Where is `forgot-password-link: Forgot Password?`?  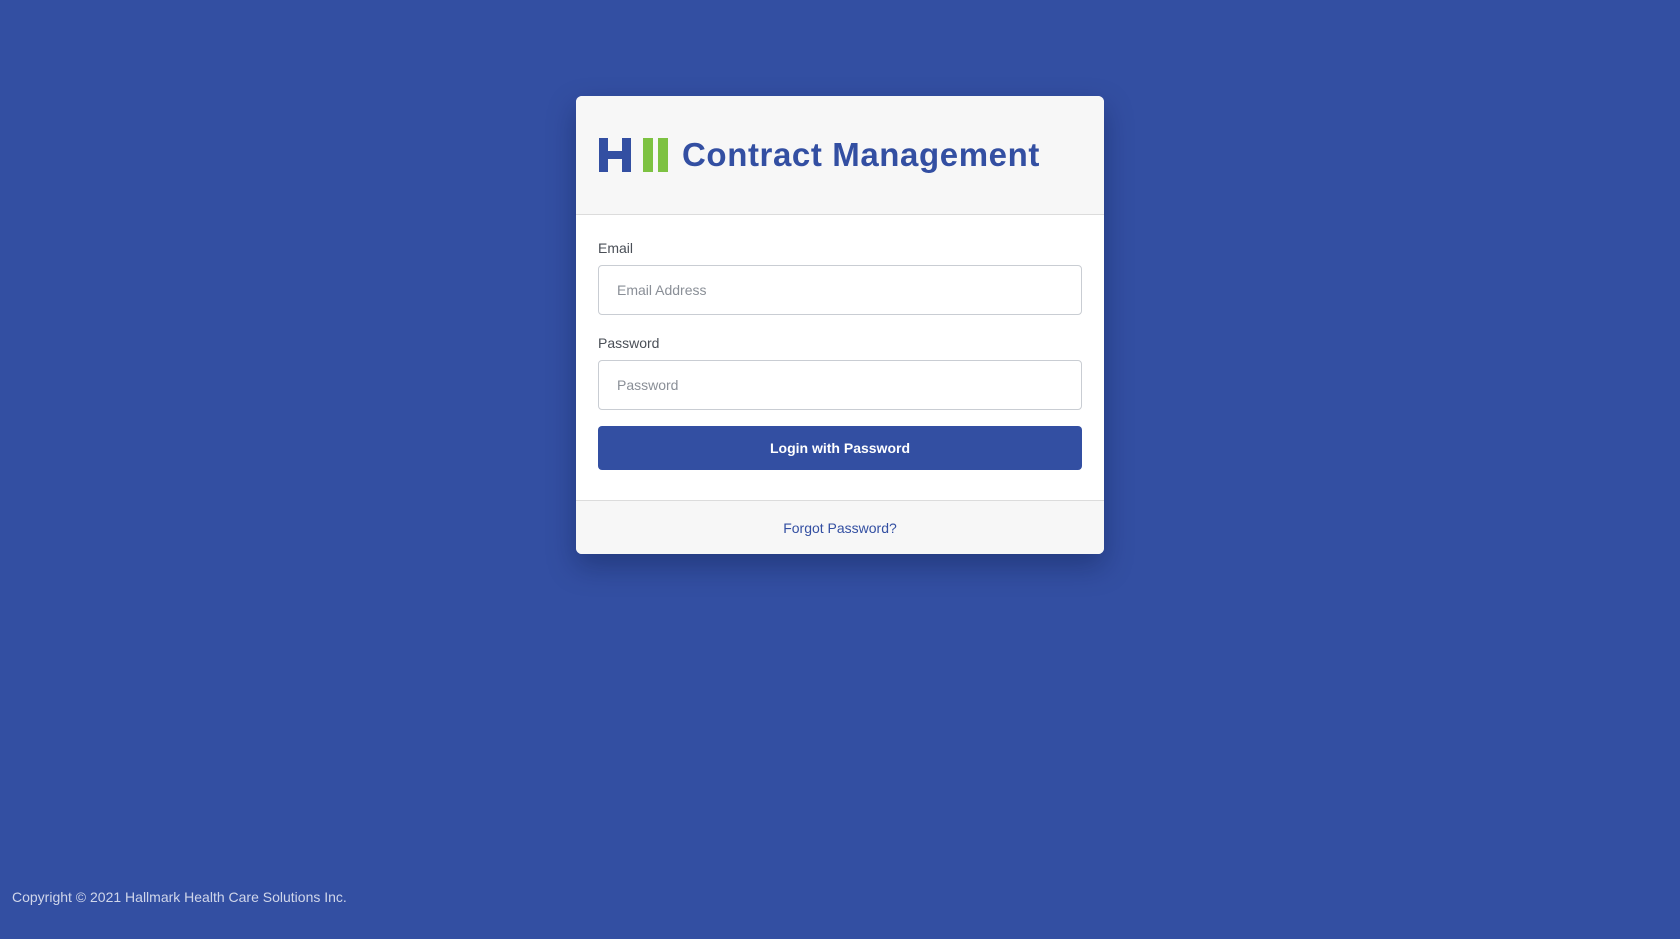
forgot-password-link: Forgot Password? is located at coordinates (840, 528).